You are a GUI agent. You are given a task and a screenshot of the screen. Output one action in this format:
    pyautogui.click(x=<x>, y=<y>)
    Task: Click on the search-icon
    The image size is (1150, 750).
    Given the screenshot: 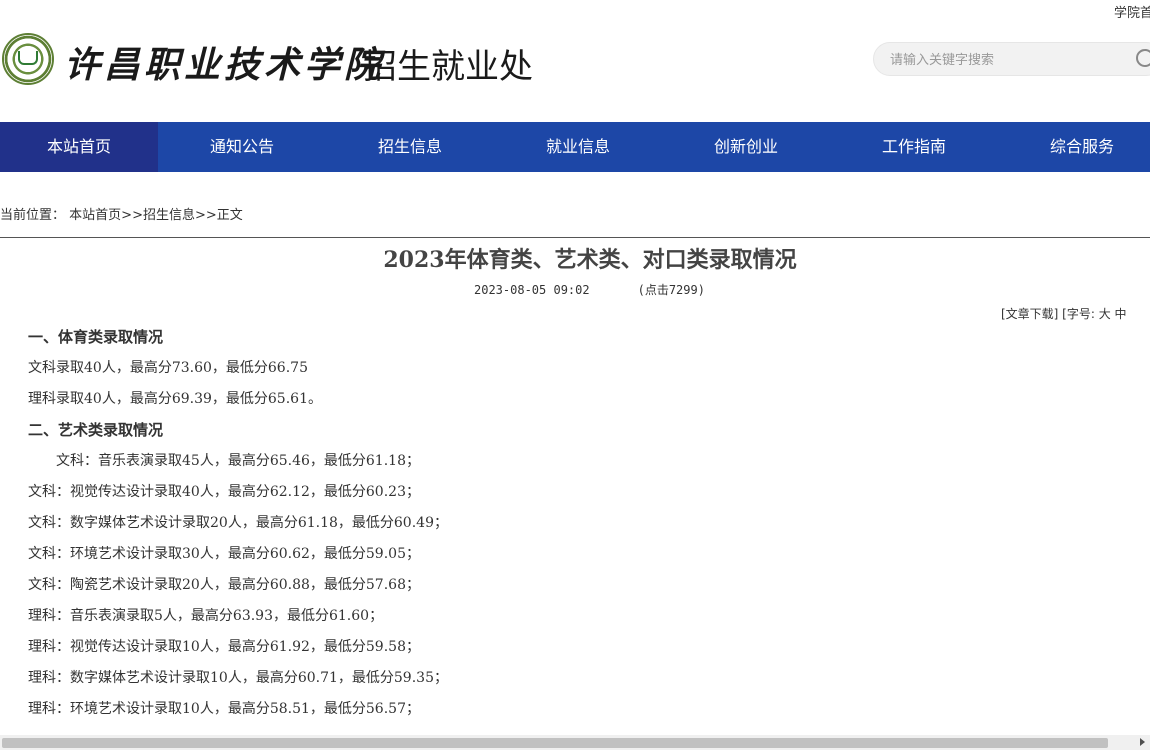 What is the action you would take?
    pyautogui.click(x=1143, y=58)
    